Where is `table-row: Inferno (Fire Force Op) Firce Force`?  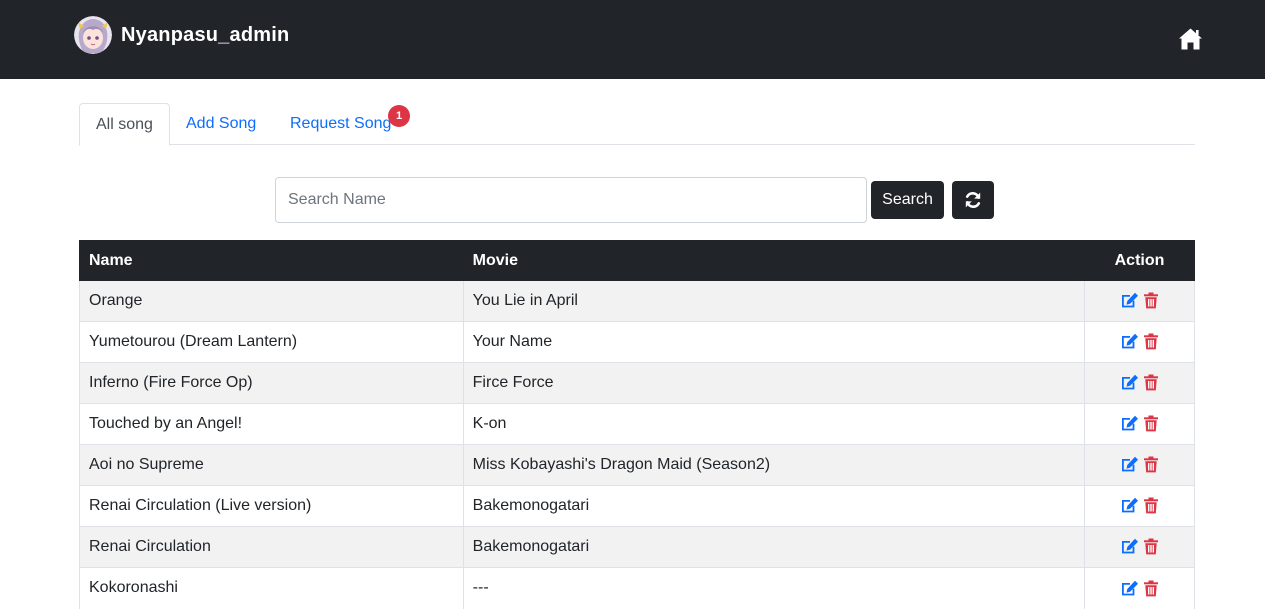 table-row: Inferno (Fire Force Op) Firce Force is located at coordinates (637, 383).